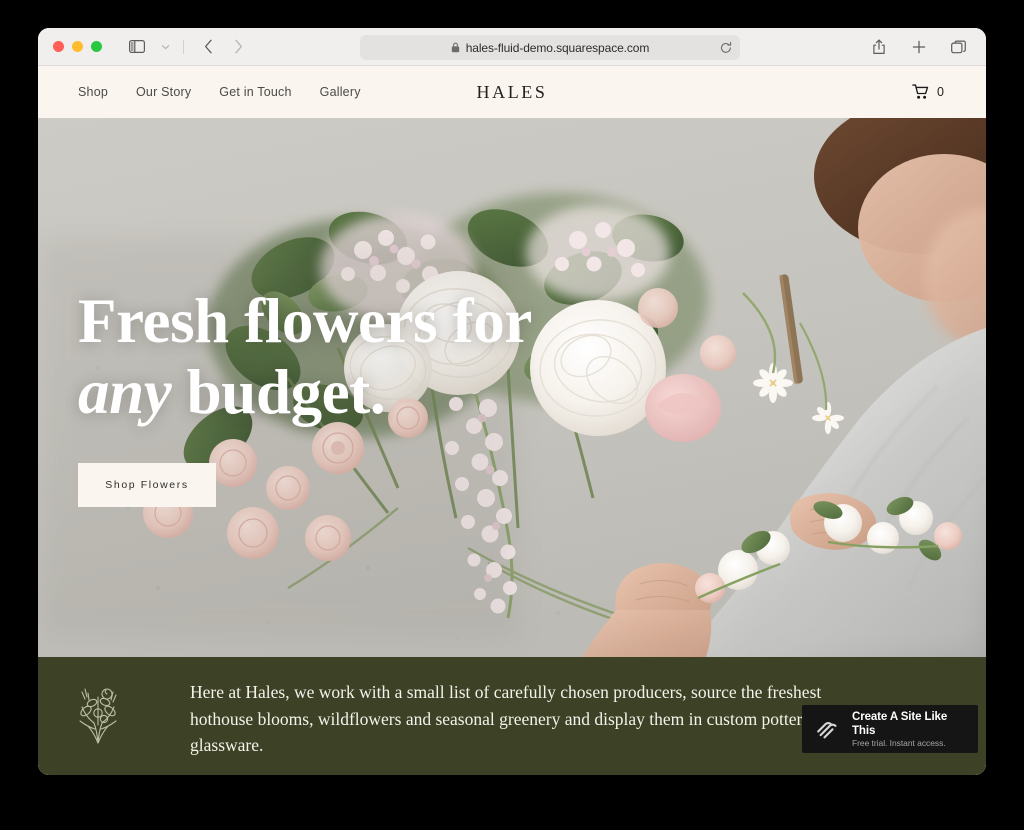 This screenshot has width=1024, height=830. Describe the element at coordinates (827, 729) in the screenshot. I see `squarespace-logo-icon` at that location.